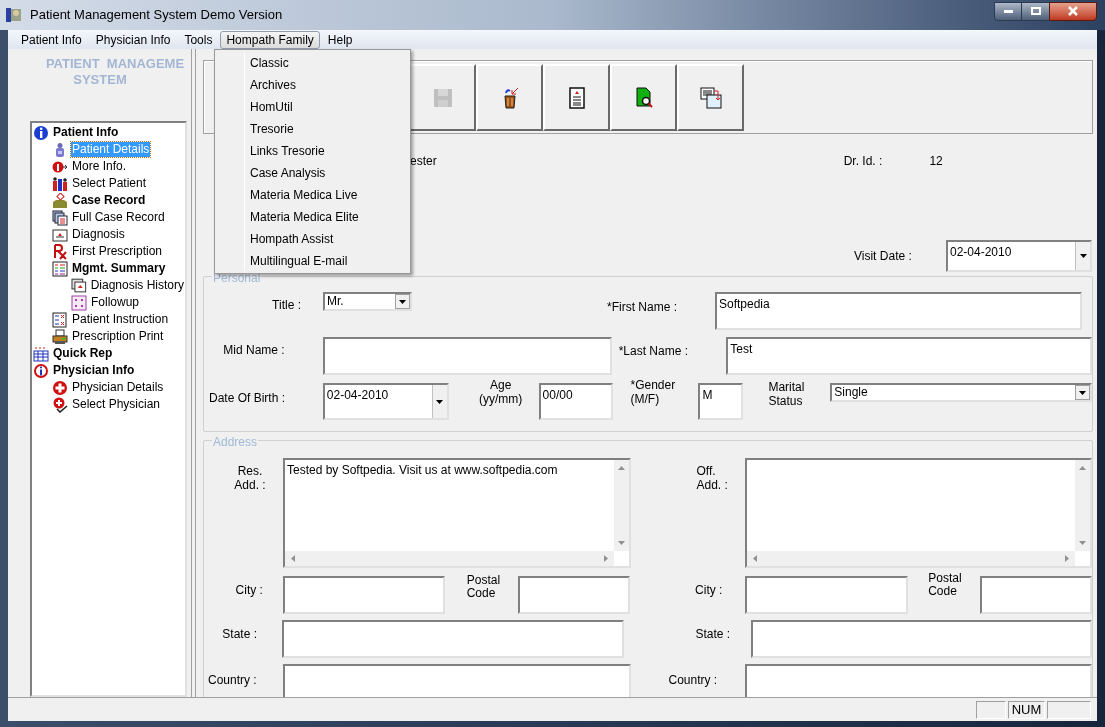 Image resolution: width=1105 pixels, height=727 pixels. Describe the element at coordinates (456, 513) in the screenshot. I see `residence-address-field: Tested by Softpedia. Visit us at www.softpedia.com` at that location.